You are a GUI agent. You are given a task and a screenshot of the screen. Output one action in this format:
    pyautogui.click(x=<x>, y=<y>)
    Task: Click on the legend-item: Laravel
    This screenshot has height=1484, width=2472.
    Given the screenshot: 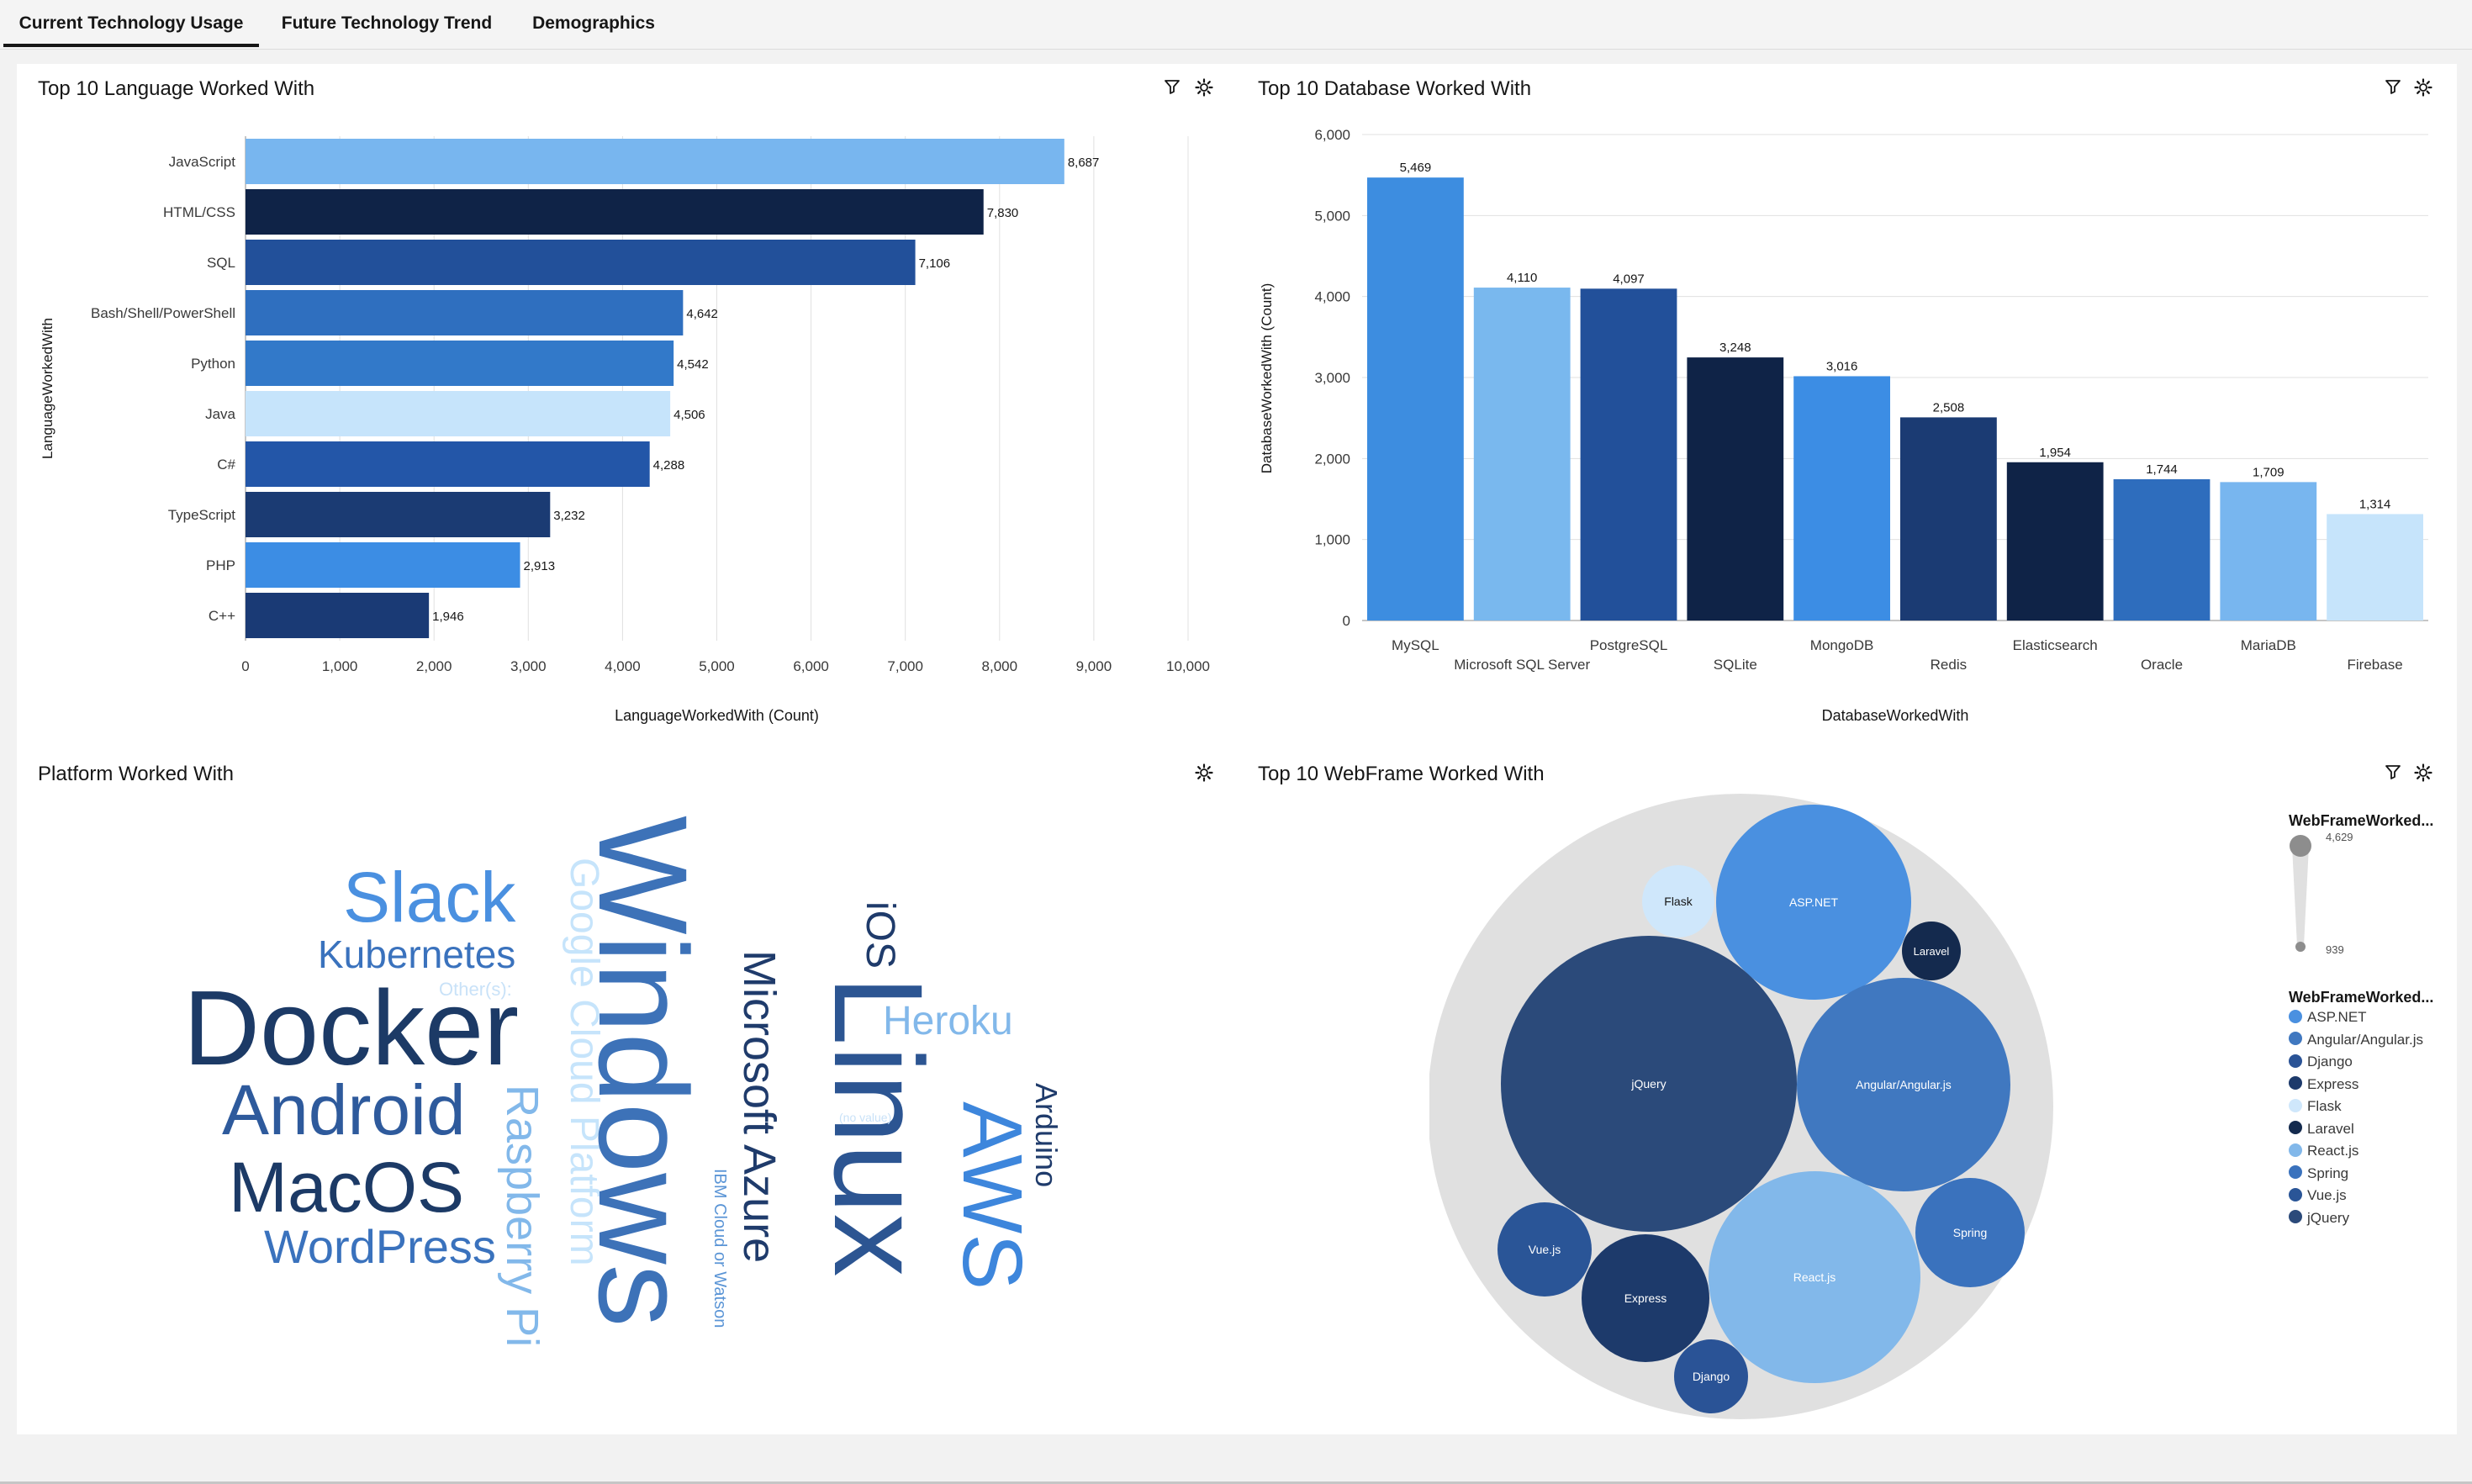 What is the action you would take?
    pyautogui.click(x=2321, y=1129)
    